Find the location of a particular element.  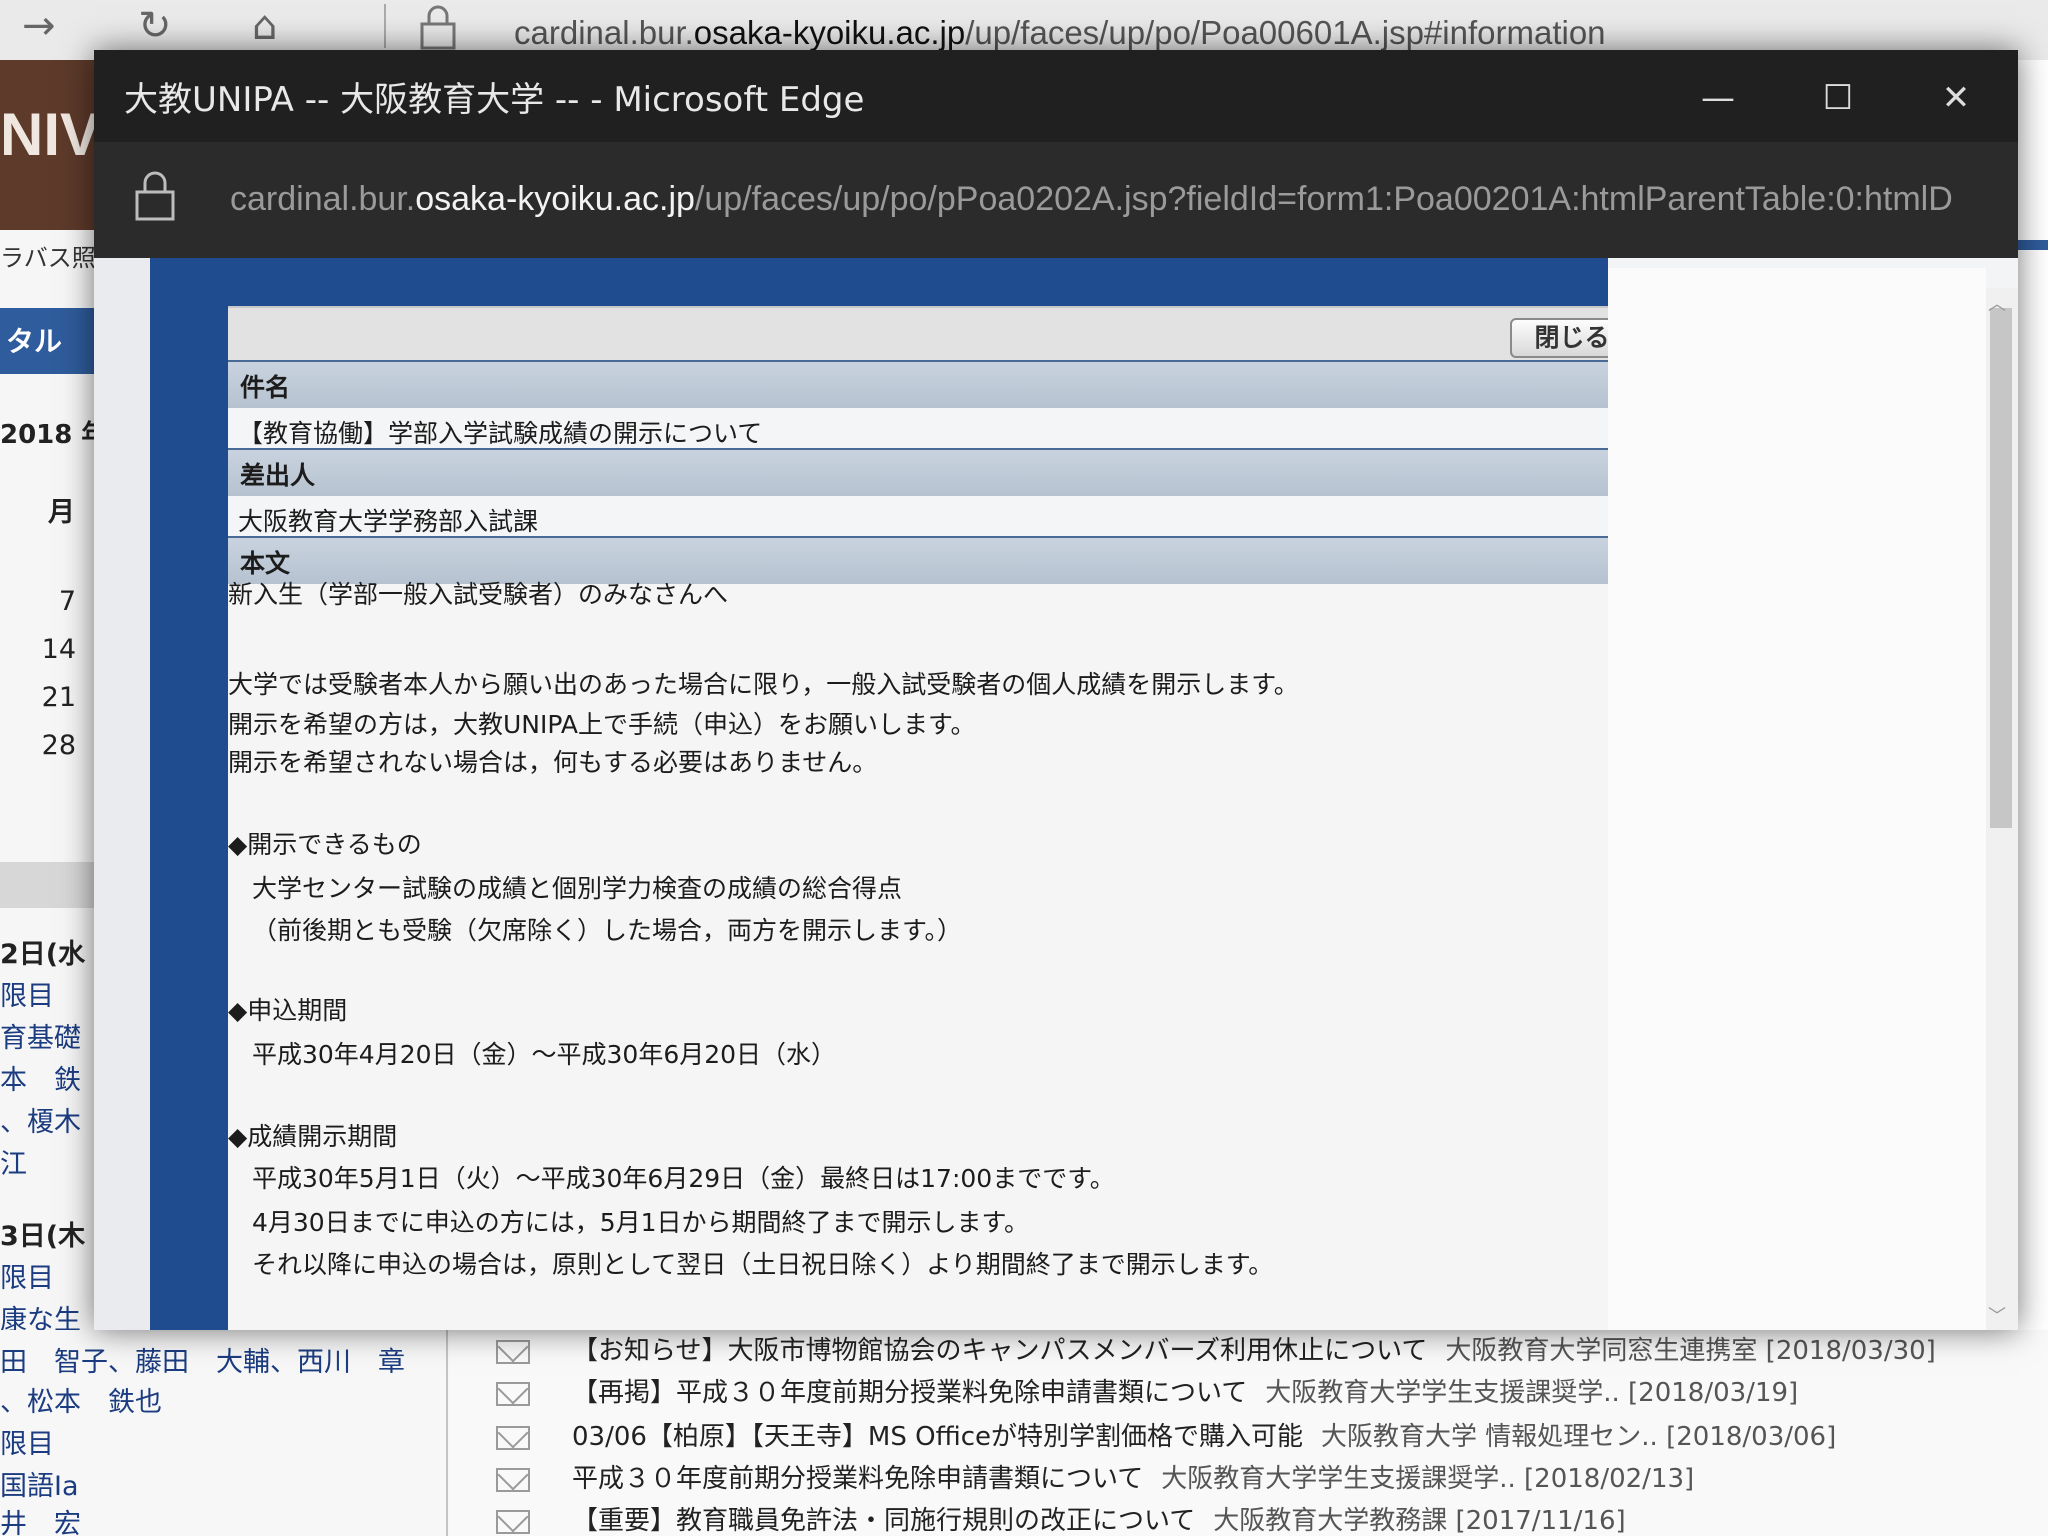

lock-icon is located at coordinates (155, 196).